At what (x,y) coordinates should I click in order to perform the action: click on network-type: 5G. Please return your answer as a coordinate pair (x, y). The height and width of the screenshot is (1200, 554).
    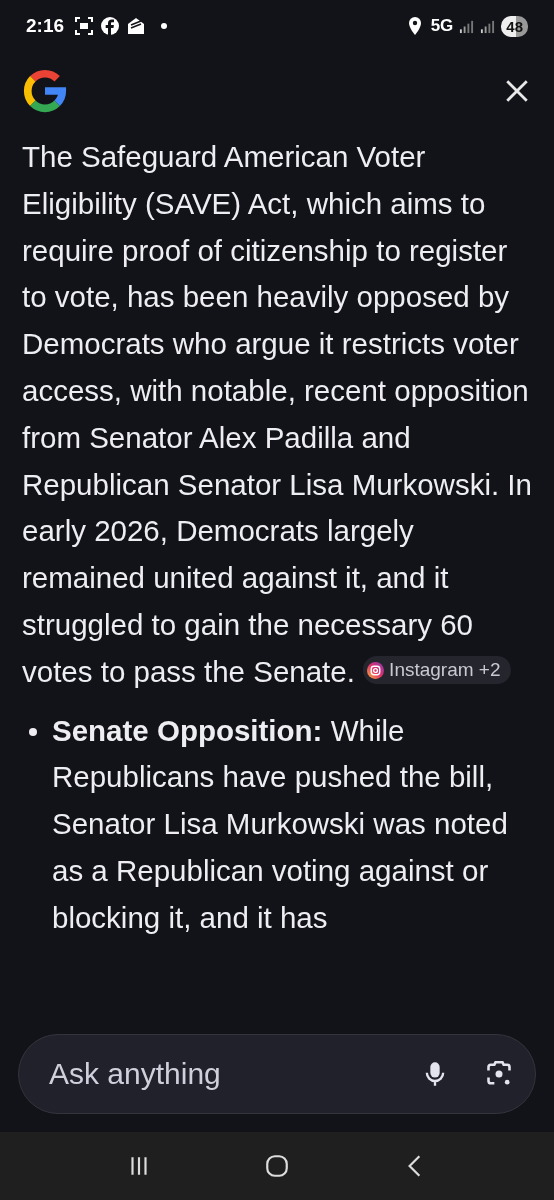
    Looking at the image, I should click on (442, 26).